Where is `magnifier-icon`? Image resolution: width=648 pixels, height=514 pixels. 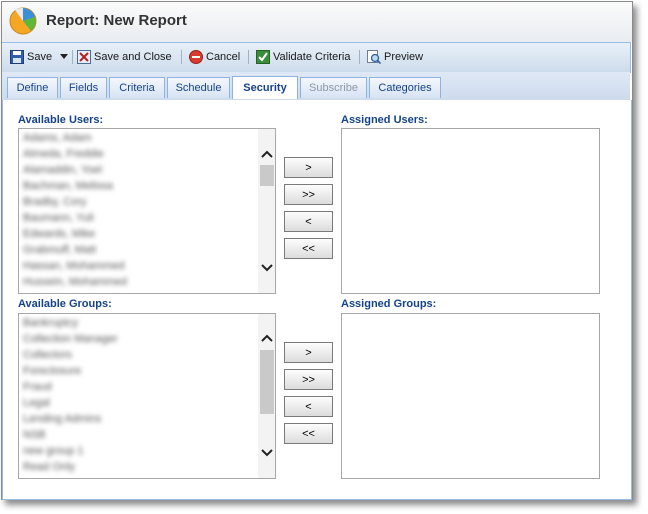
magnifier-icon is located at coordinates (374, 57).